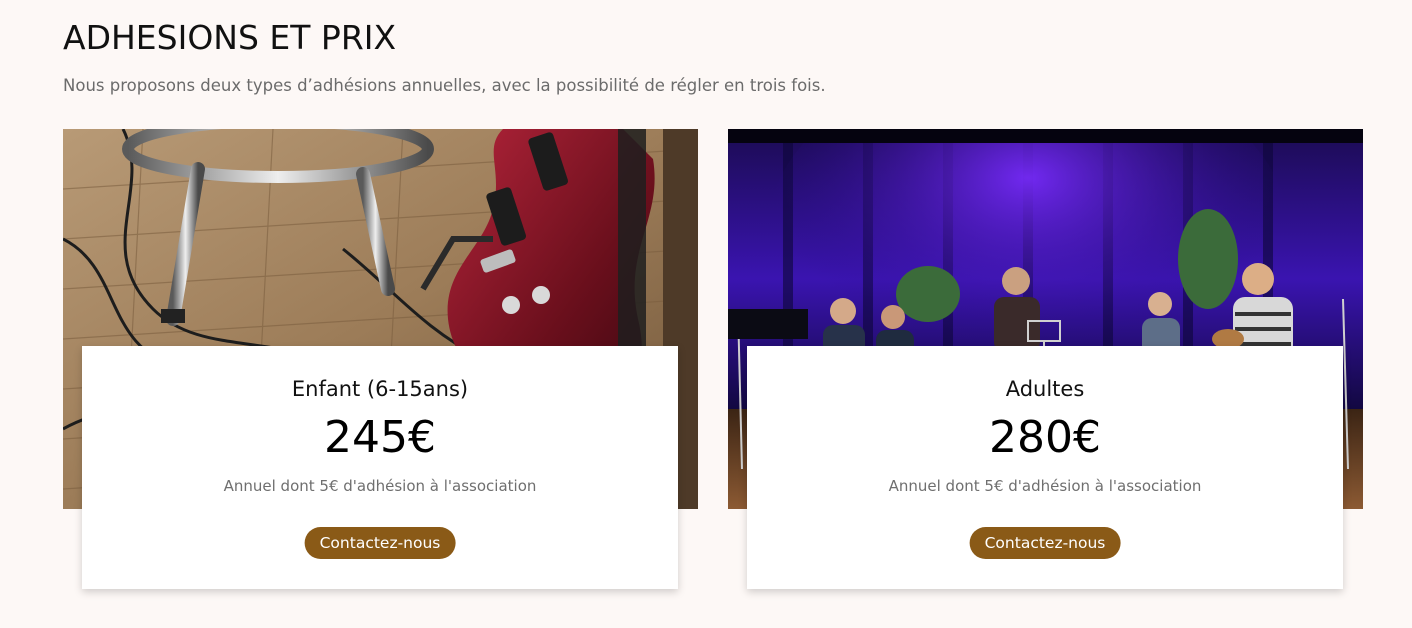  Describe the element at coordinates (1045, 389) in the screenshot. I see `plan-name: Adultes` at that location.